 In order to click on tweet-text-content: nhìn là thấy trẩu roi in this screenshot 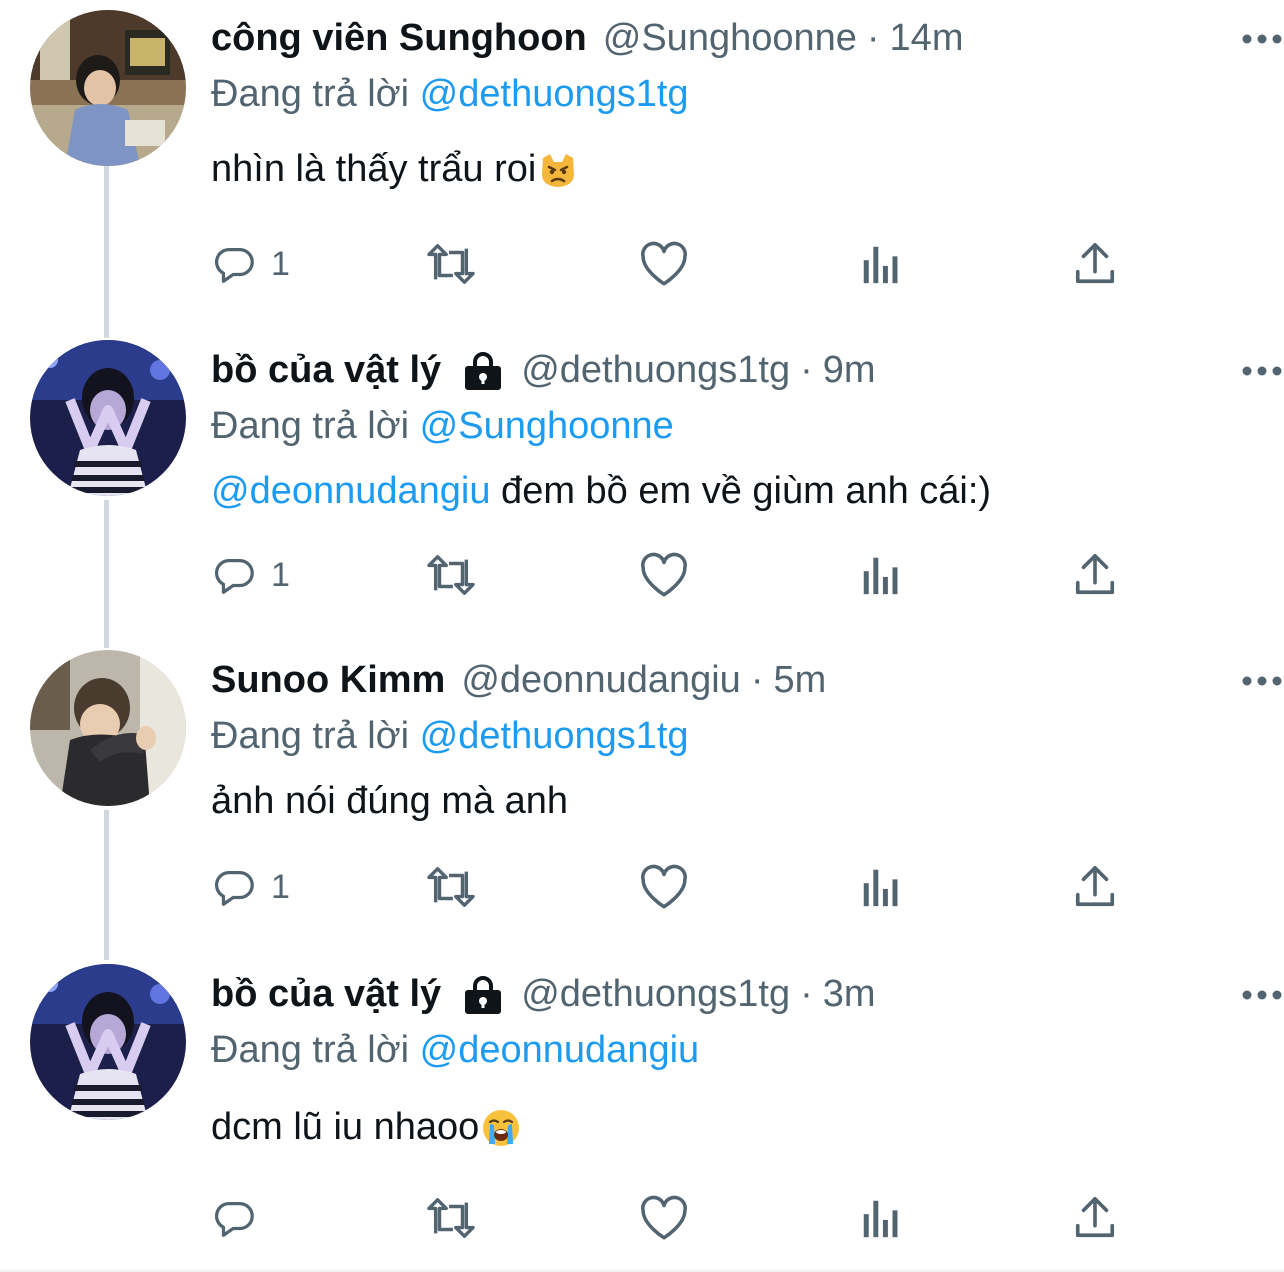, I will do `click(374, 169)`.